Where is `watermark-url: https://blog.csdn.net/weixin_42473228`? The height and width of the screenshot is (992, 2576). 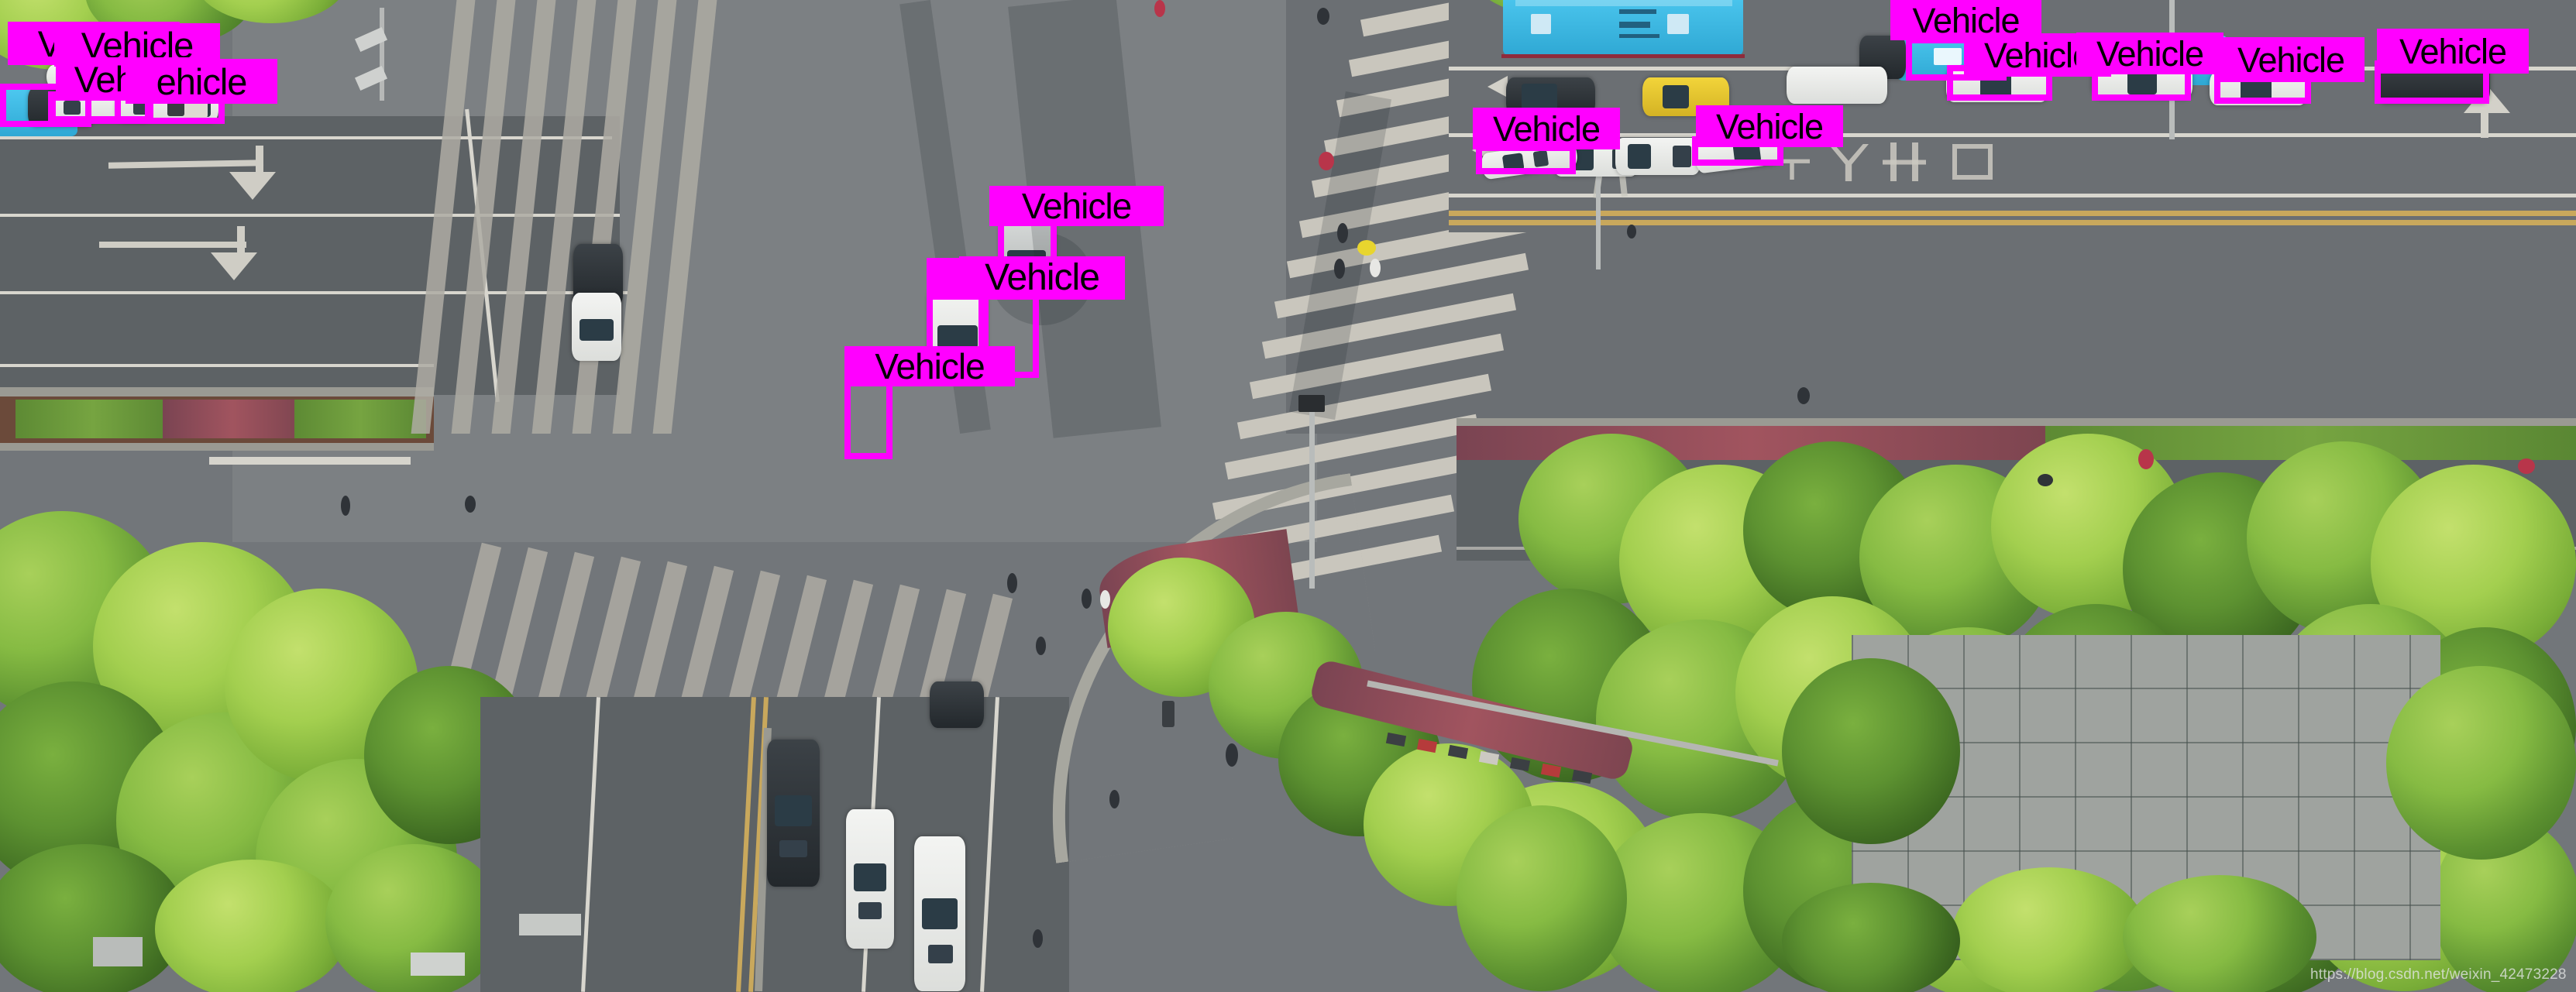 watermark-url: https://blog.csdn.net/weixin_42473228 is located at coordinates (2438, 974).